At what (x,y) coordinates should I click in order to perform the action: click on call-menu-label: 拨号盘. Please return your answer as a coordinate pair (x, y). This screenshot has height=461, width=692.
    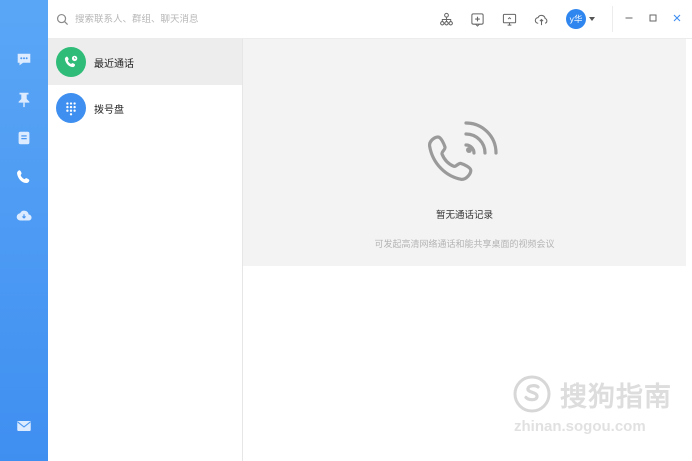
    Looking at the image, I should click on (109, 110).